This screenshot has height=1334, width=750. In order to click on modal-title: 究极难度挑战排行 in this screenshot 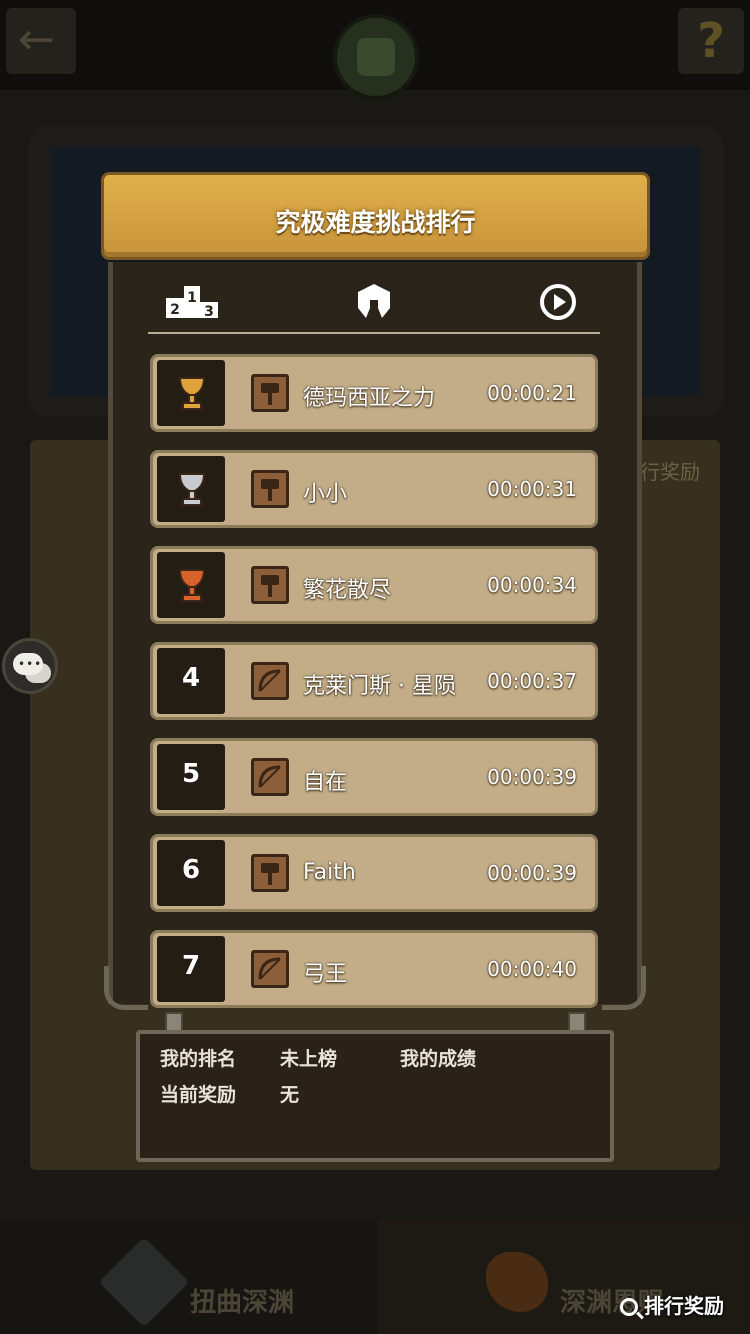, I will do `click(375, 222)`.